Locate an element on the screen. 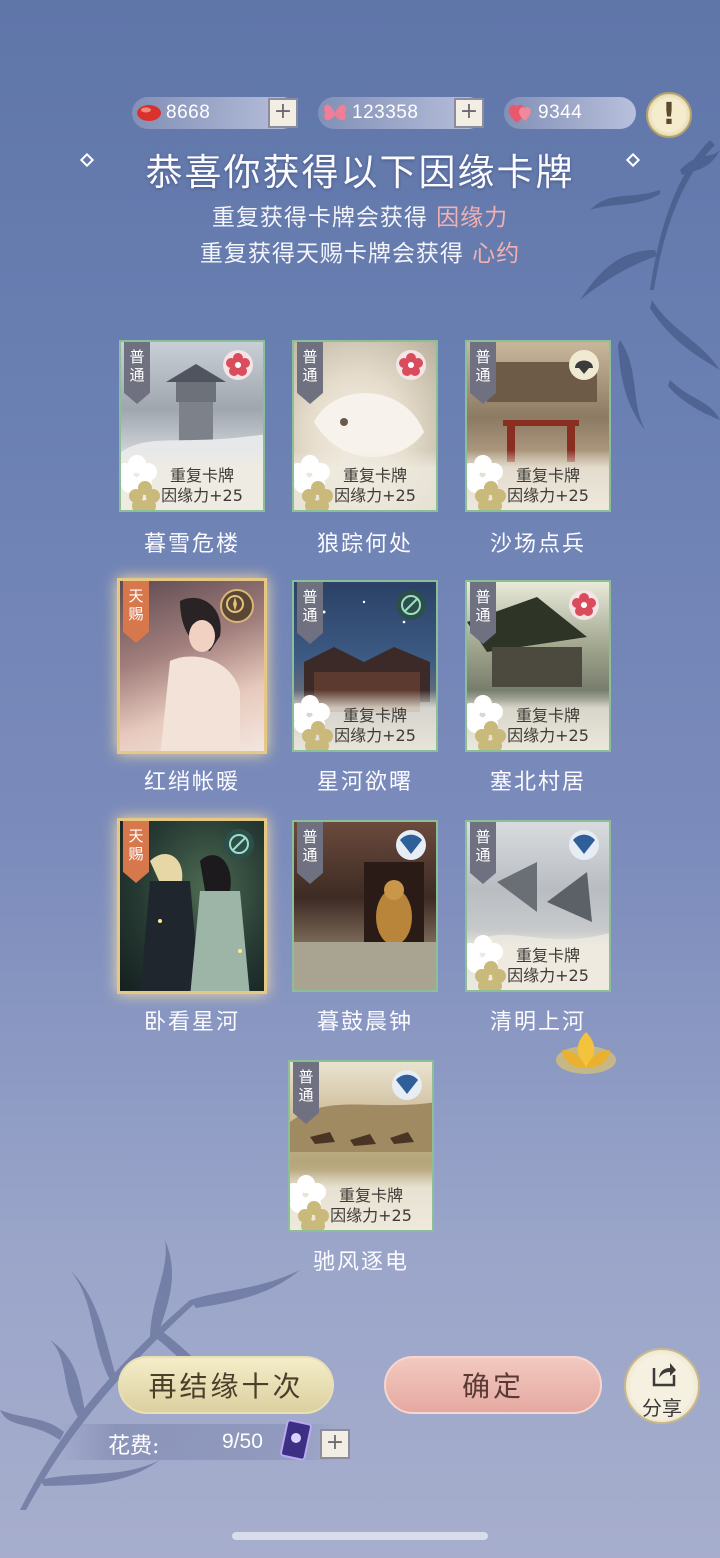  card-8: 普通 重复卡牌 因缘力+25 is located at coordinates (538, 906).